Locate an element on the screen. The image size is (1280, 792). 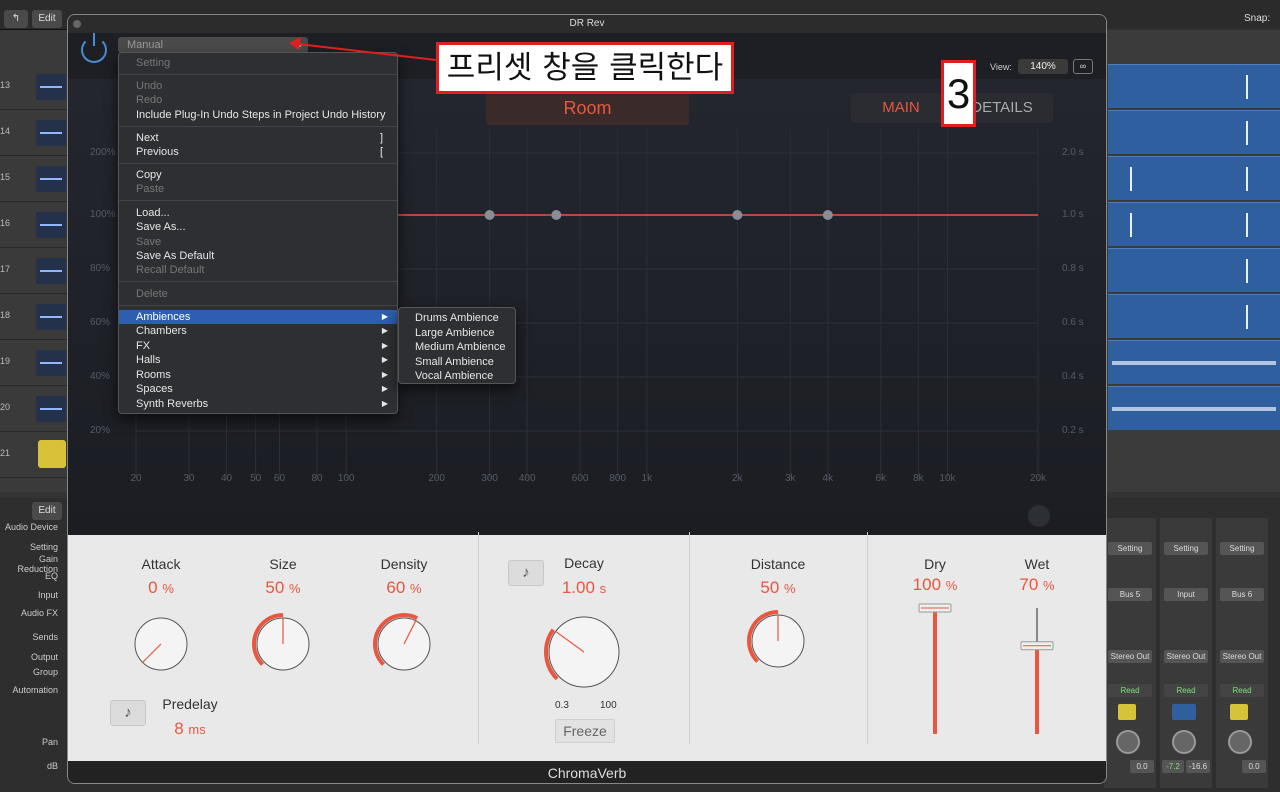
submenu-item: Vocal Ambience is located at coordinates (457, 376).